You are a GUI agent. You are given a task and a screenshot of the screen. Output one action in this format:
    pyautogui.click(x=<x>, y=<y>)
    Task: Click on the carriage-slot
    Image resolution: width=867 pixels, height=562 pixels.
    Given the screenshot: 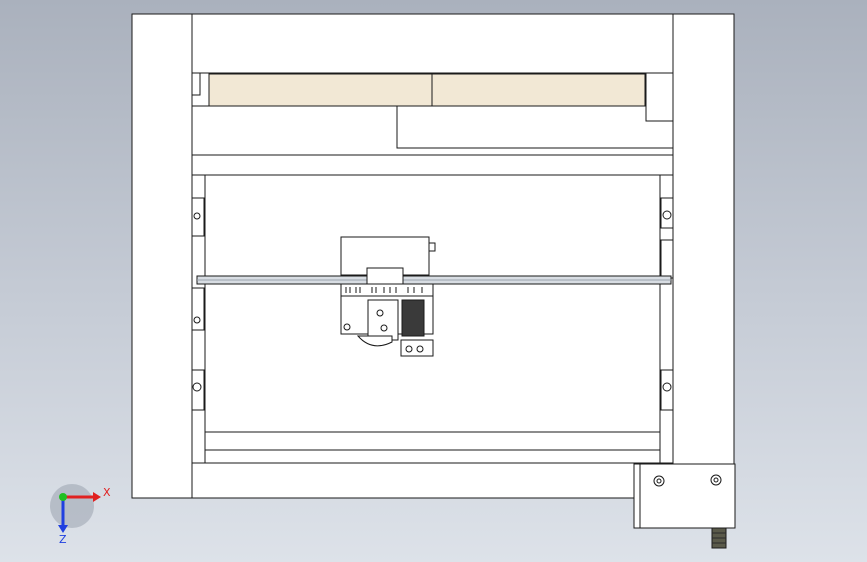 What is the action you would take?
    pyautogui.click(x=385, y=276)
    